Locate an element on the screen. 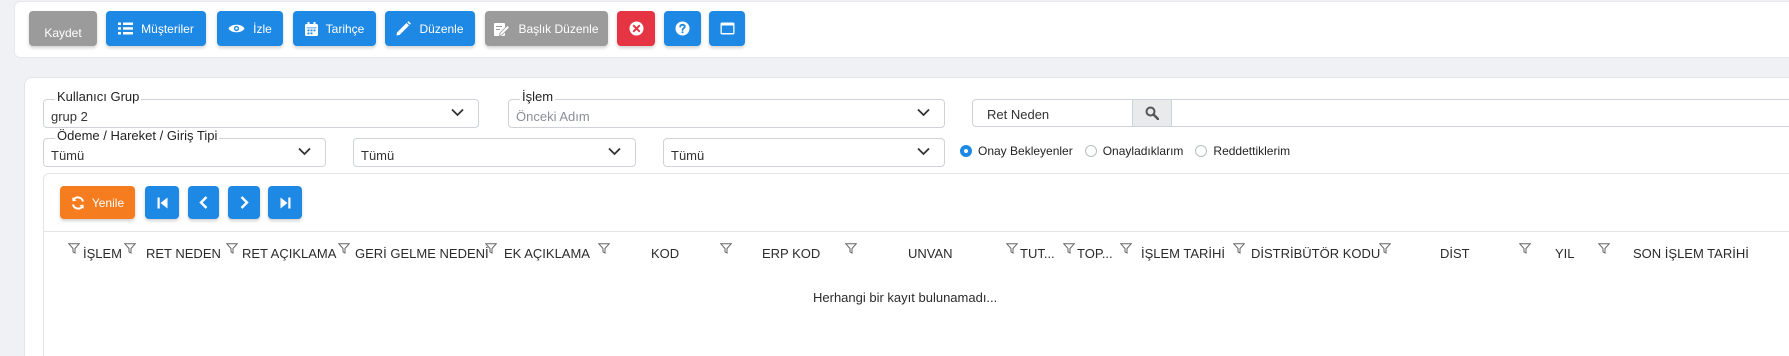  history-button-label: Tarihçe is located at coordinates (345, 28).